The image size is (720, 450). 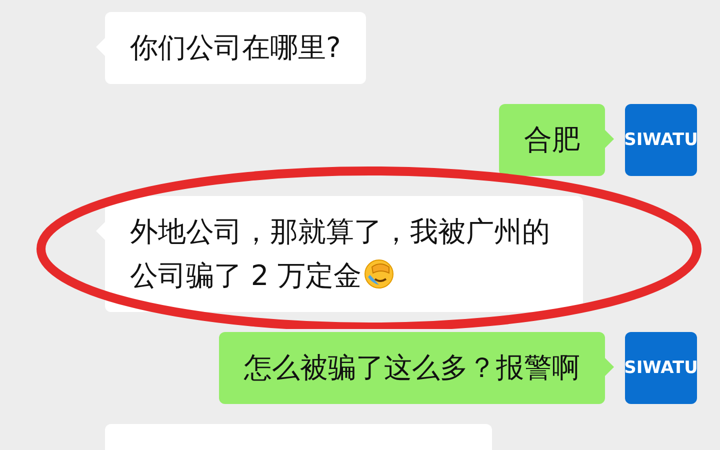 I want to click on message-bubble: 合肥, so click(x=552, y=140).